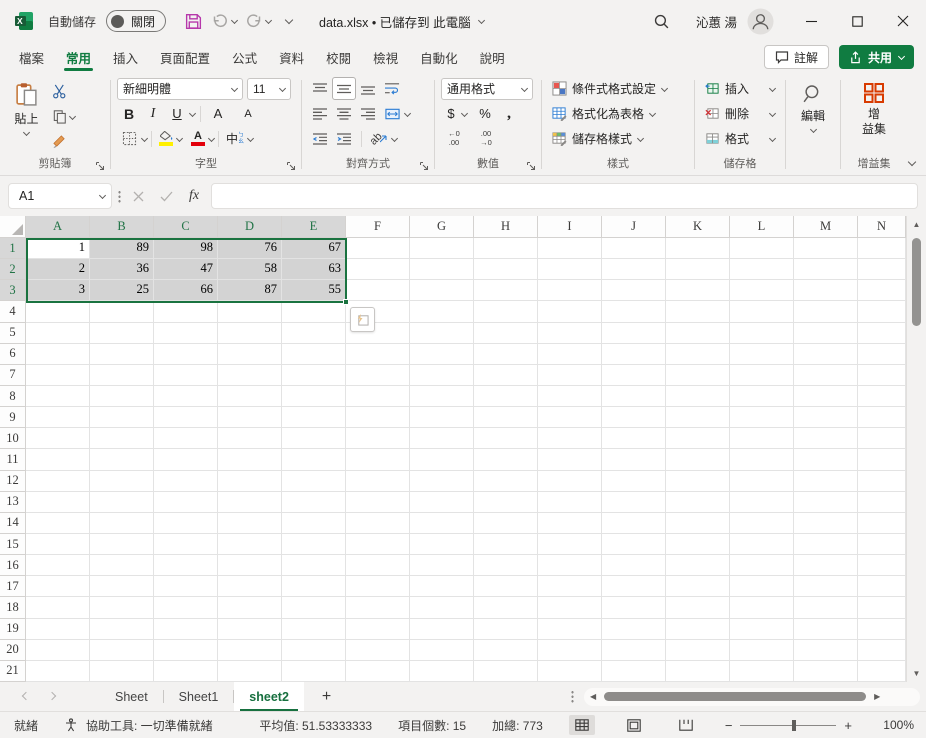 Image resolution: width=926 pixels, height=738 pixels. Describe the element at coordinates (13, 354) in the screenshot. I see `row-header-6: 6` at that location.